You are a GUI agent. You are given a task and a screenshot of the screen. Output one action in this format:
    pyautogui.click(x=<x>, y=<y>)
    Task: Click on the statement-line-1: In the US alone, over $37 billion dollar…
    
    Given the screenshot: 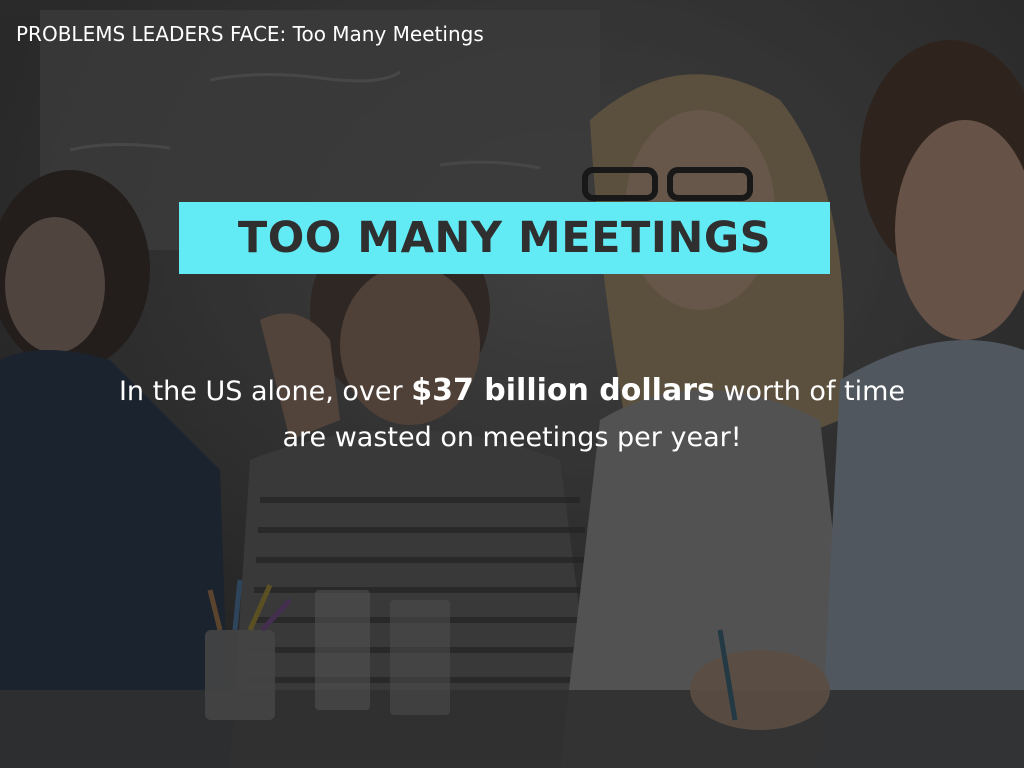 What is the action you would take?
    pyautogui.click(x=512, y=391)
    